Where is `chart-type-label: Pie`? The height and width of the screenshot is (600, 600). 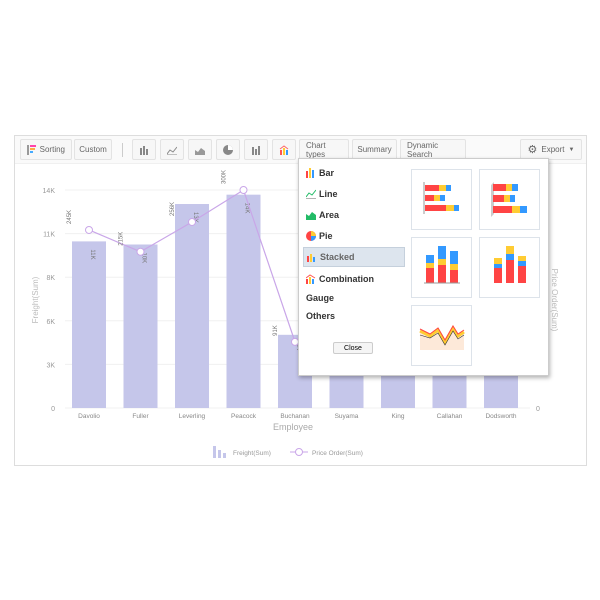
chart-type-label: Pie is located at coordinates (326, 236).